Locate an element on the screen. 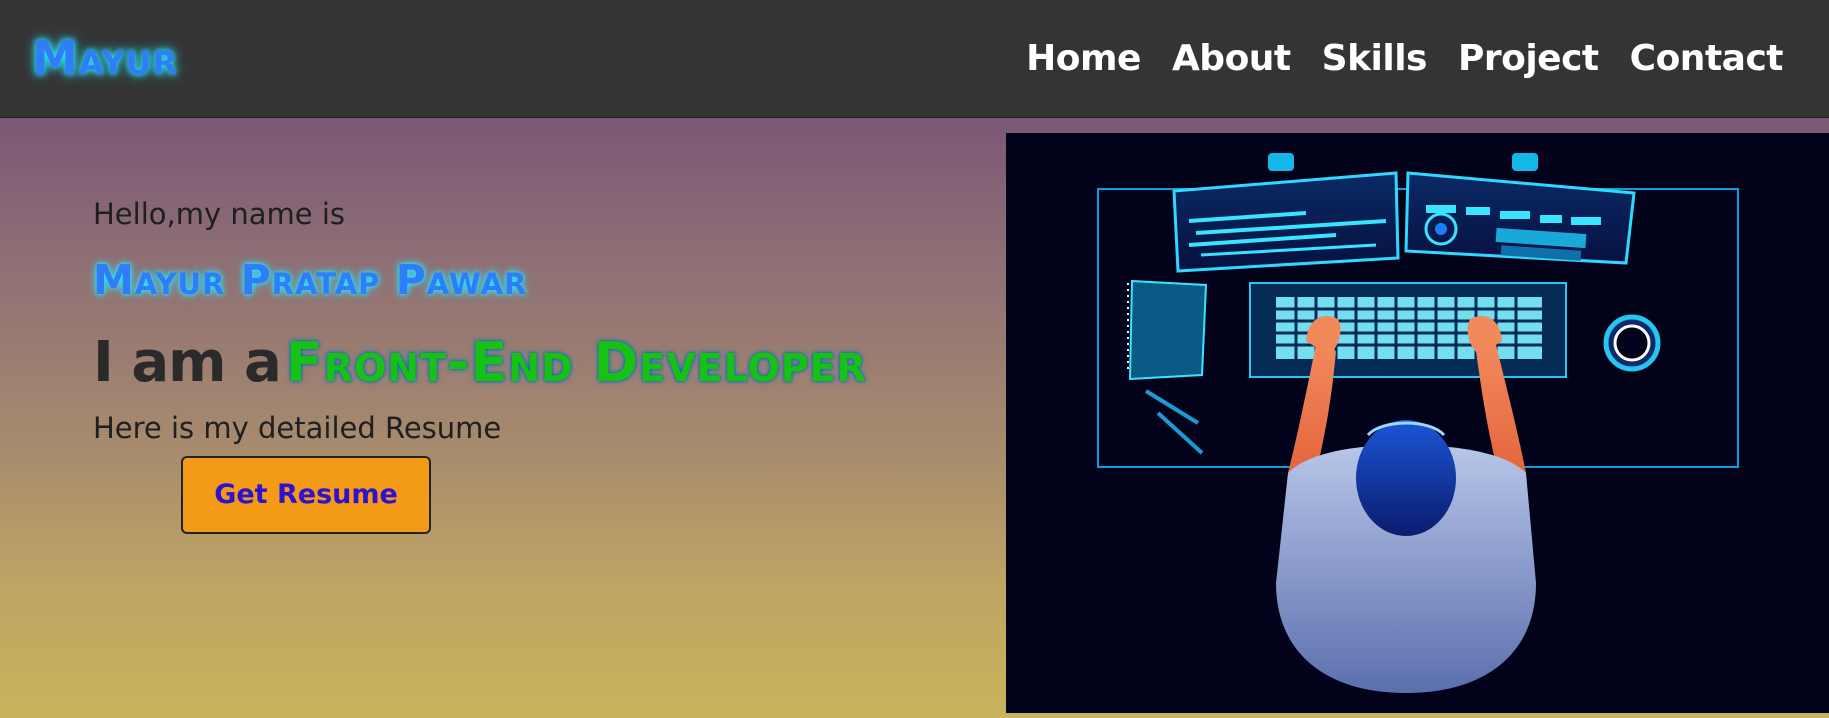 Image resolution: width=1829 pixels, height=718 pixels. cup-icon is located at coordinates (1632, 343).